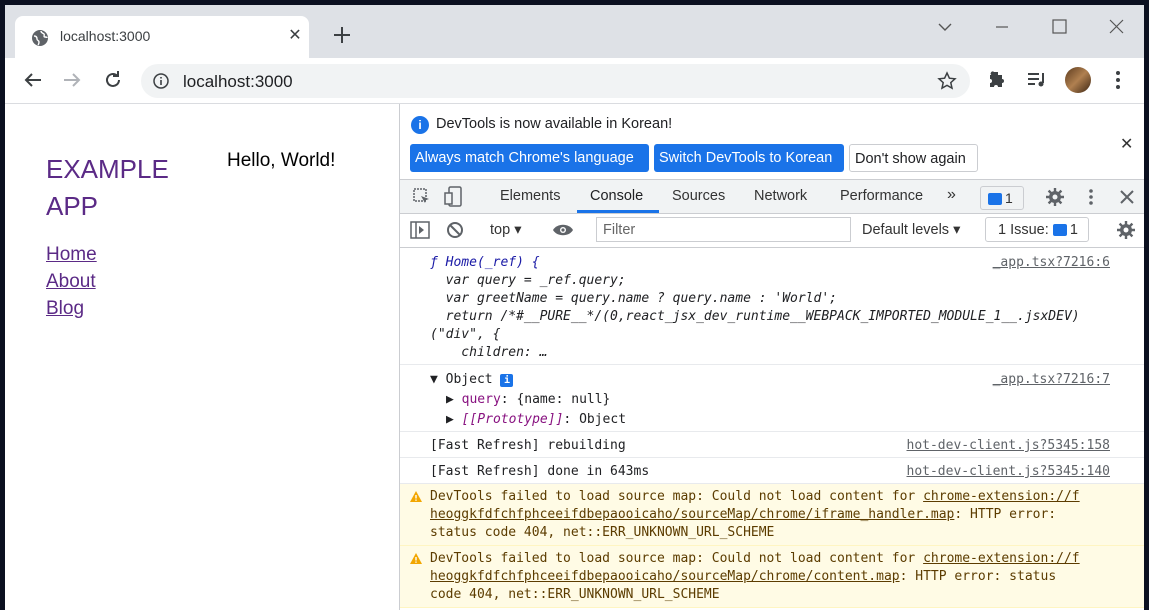  Describe the element at coordinates (33, 80) in the screenshot. I see `back-icon` at that location.